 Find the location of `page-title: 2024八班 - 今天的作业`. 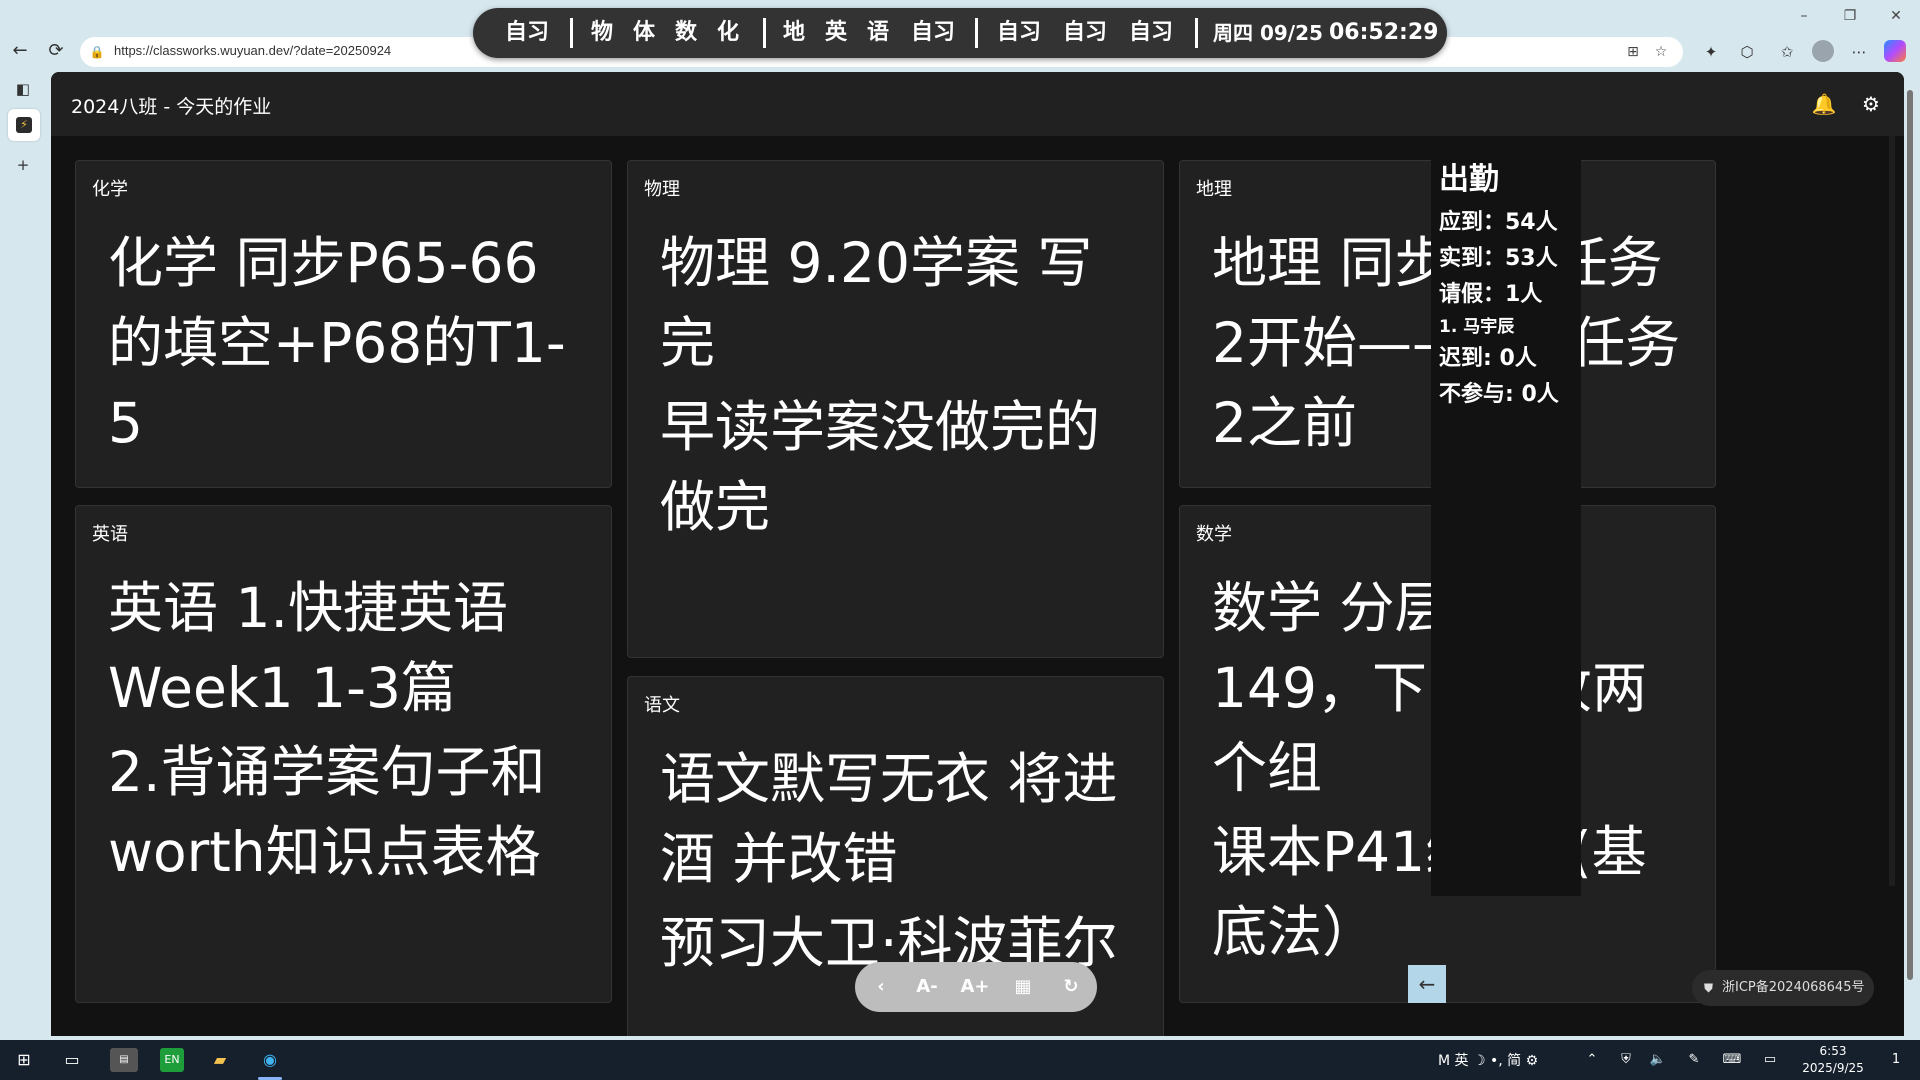

page-title: 2024八班 - 今天的作业 is located at coordinates (171, 107).